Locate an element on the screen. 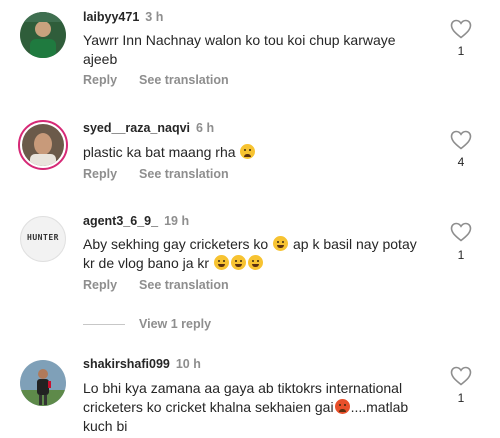  timestamp: 19 h is located at coordinates (177, 221).